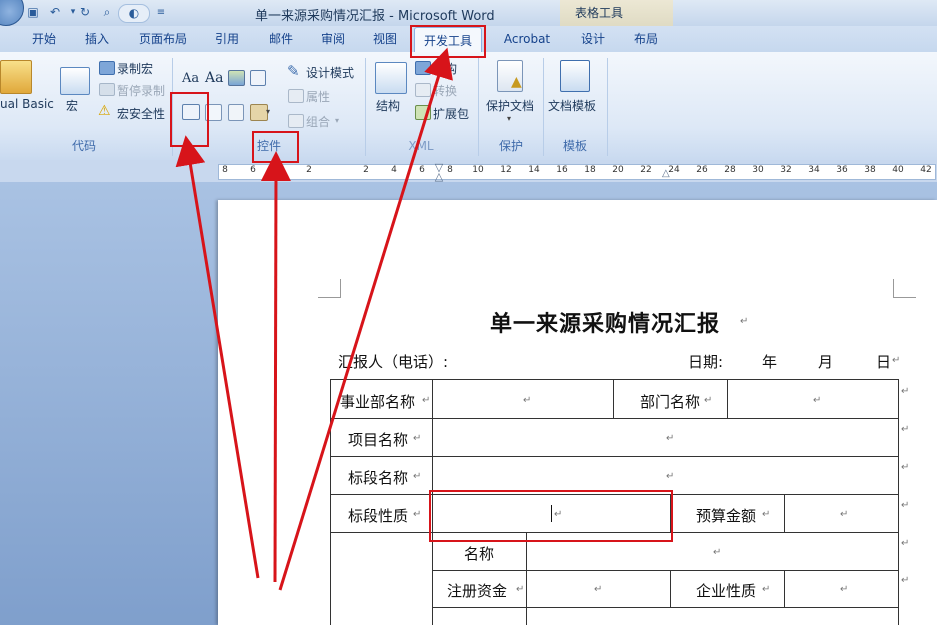 This screenshot has width=937, height=625. Describe the element at coordinates (275, 367) in the screenshot. I see `arrow-to-controls-label` at that location.